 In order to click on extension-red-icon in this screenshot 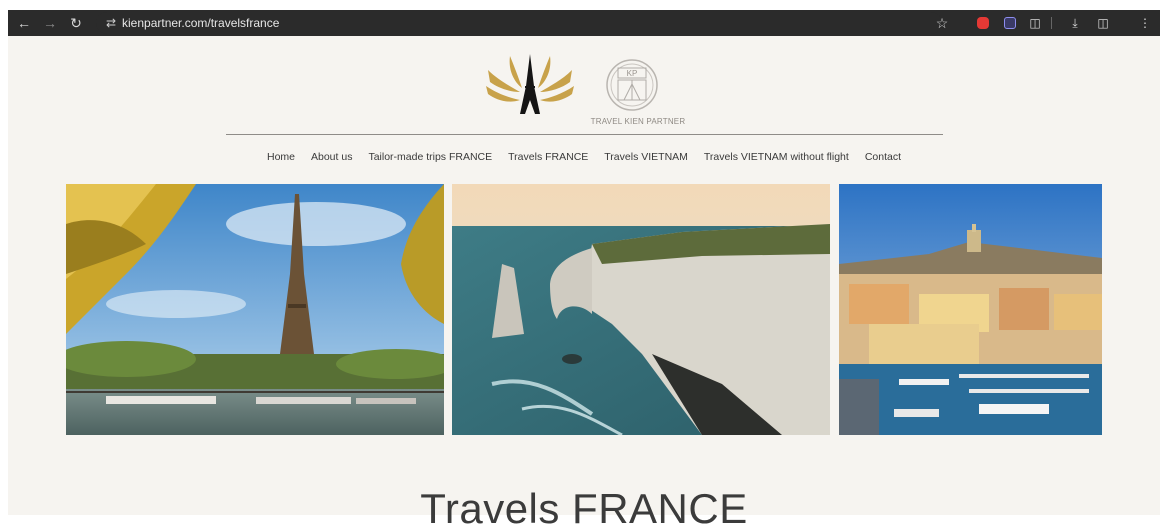, I will do `click(983, 23)`.